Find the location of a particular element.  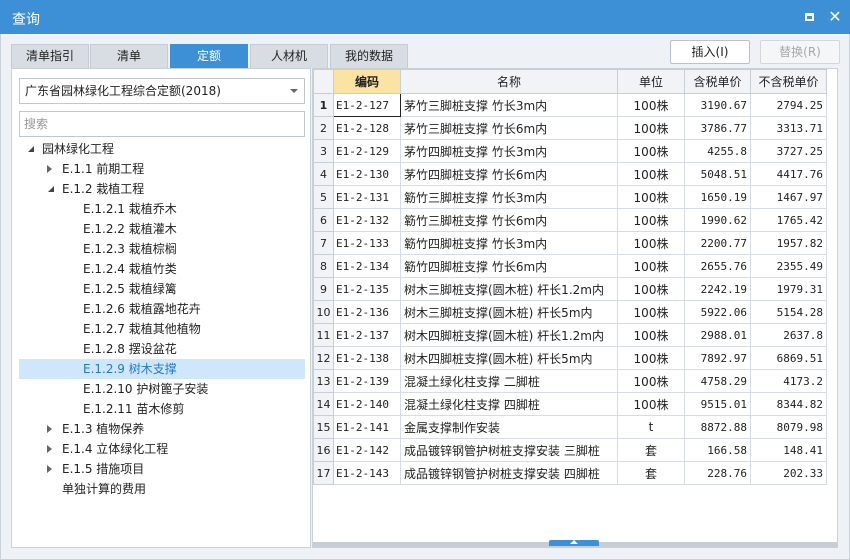

table-row: 14 E1-2-140 混凝土绿化柱支撑 四脚桩 100株 9515.01 8344.82 is located at coordinates (570, 404).